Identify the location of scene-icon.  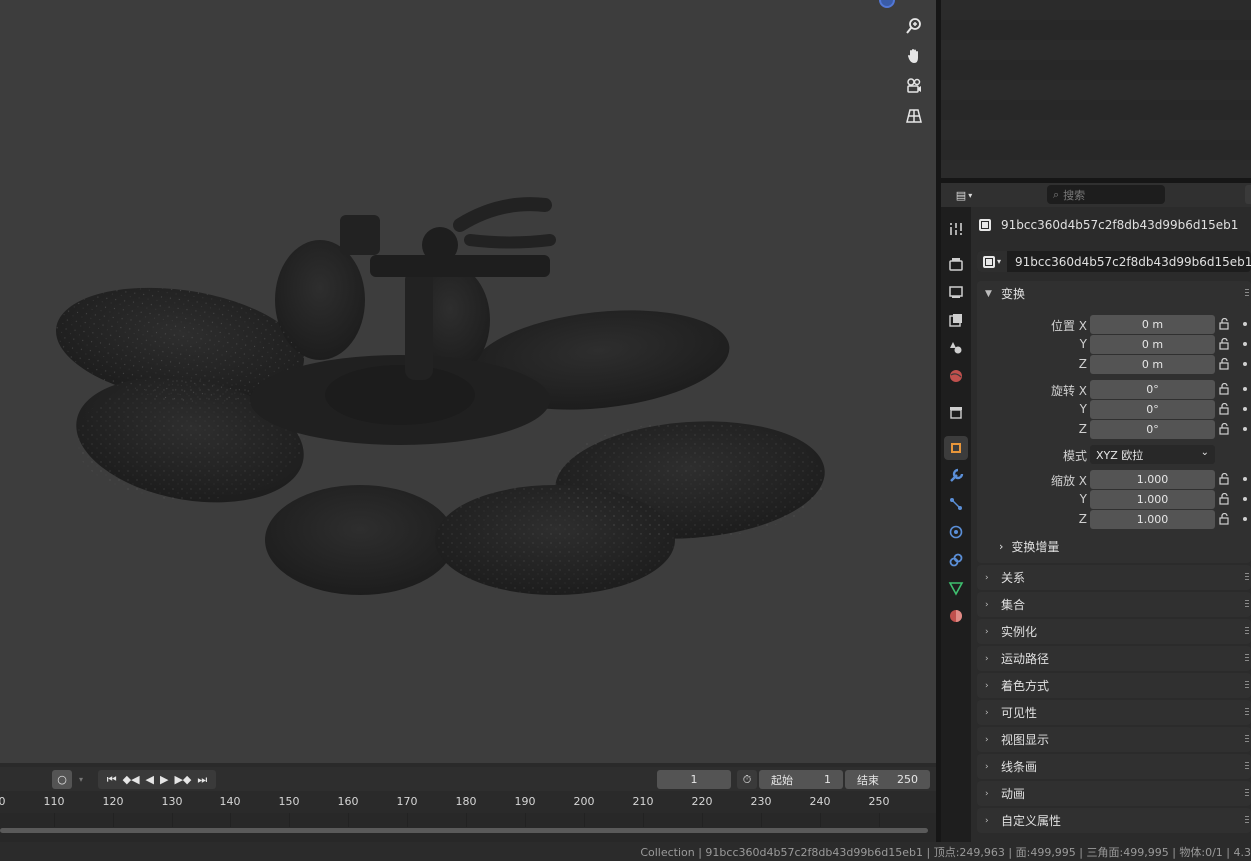
(956, 348).